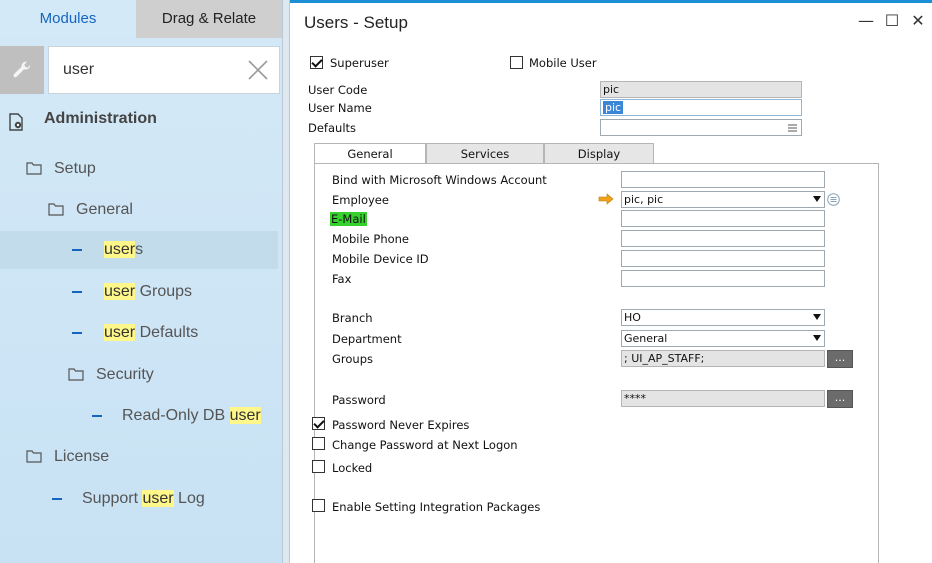 Image resolution: width=932 pixels, height=563 pixels. Describe the element at coordinates (112, 498) in the screenshot. I see `tree-label: Support` at that location.